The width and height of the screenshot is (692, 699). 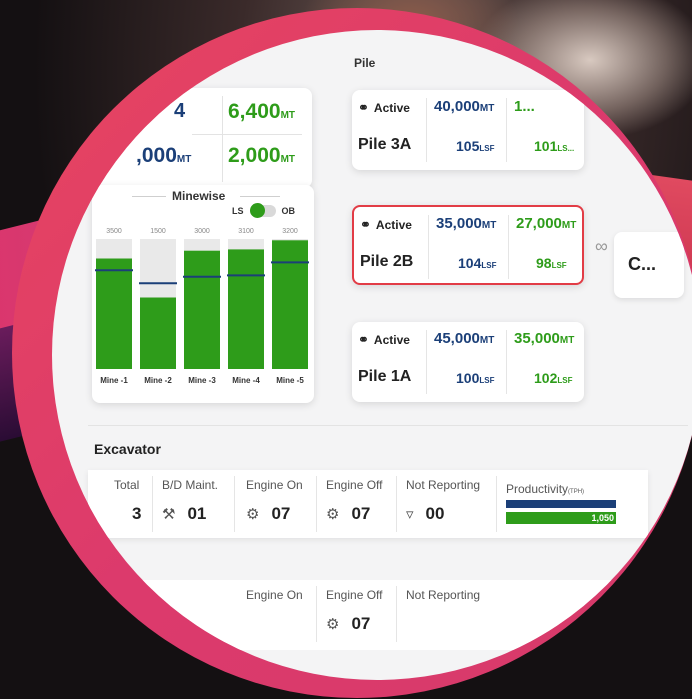 What do you see at coordinates (475, 378) in the screenshot?
I see `pile-lsf-target: 100LSF` at bounding box center [475, 378].